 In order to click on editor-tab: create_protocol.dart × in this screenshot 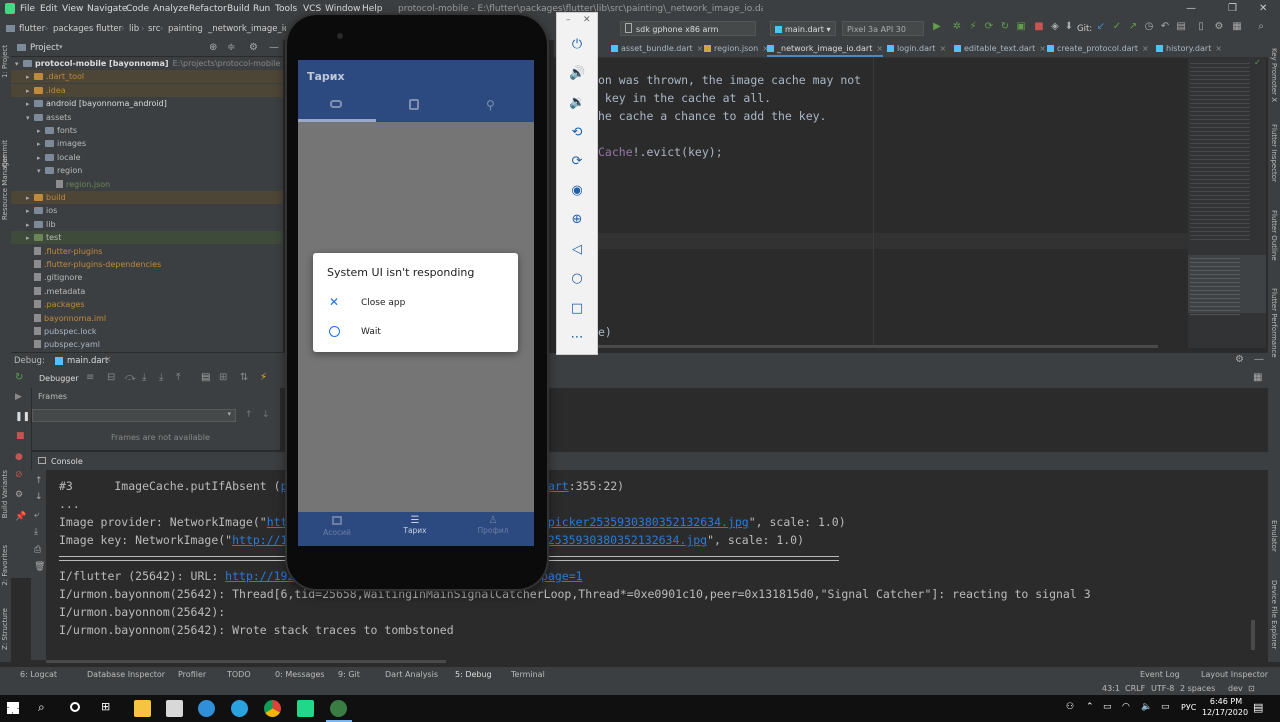, I will do `click(1098, 48)`.